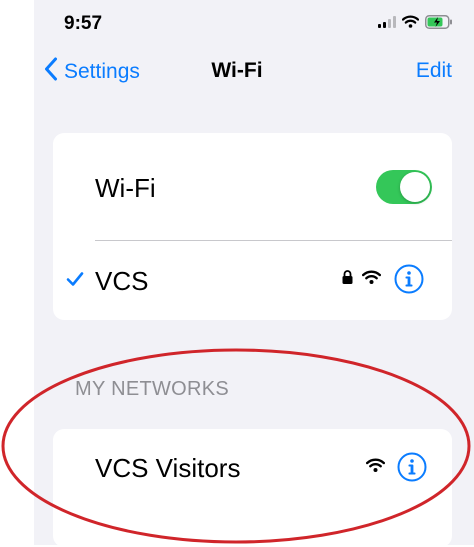 This screenshot has height=547, width=474. I want to click on status-wifi-icon, so click(410, 24).